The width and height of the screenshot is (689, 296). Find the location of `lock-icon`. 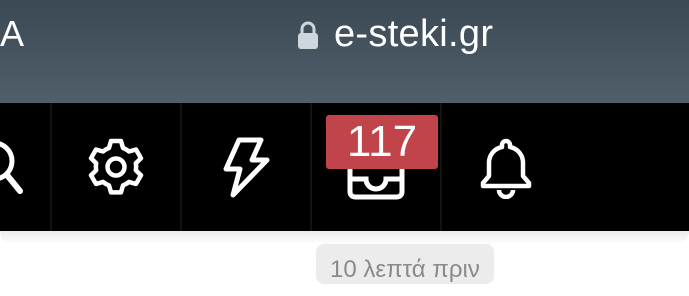

lock-icon is located at coordinates (308, 35).